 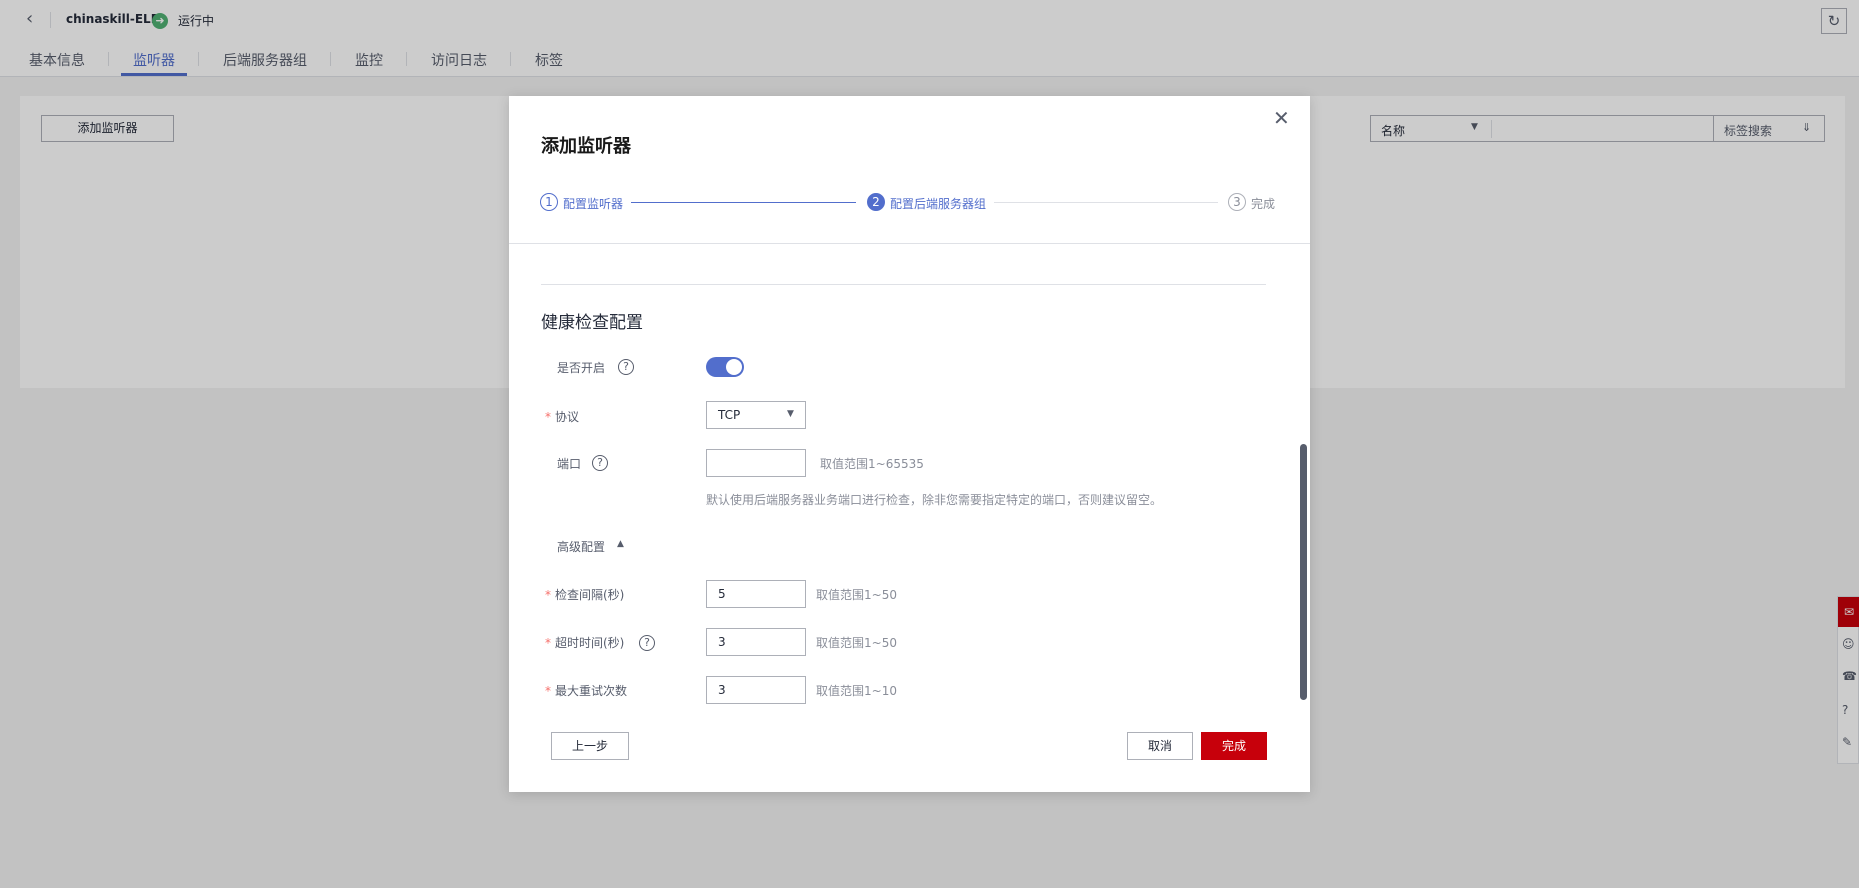 I want to click on timeout-hint: 取值范围1~50, so click(x=856, y=643).